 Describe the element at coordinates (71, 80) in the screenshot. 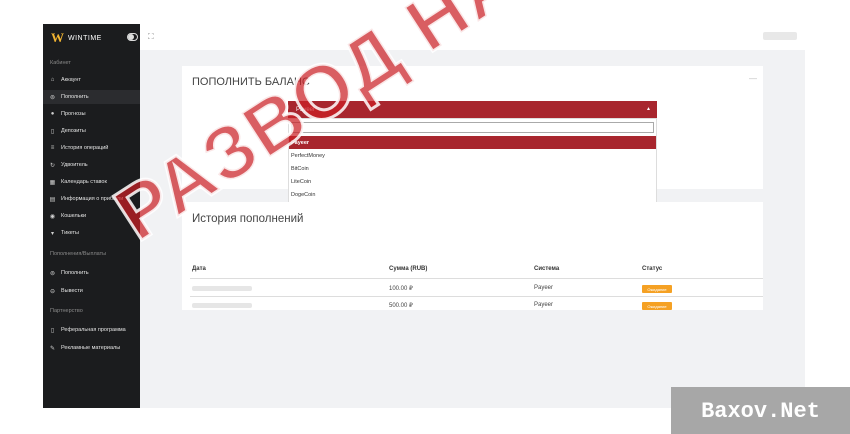

I see `sidebar-item-label: Аккаунт` at that location.